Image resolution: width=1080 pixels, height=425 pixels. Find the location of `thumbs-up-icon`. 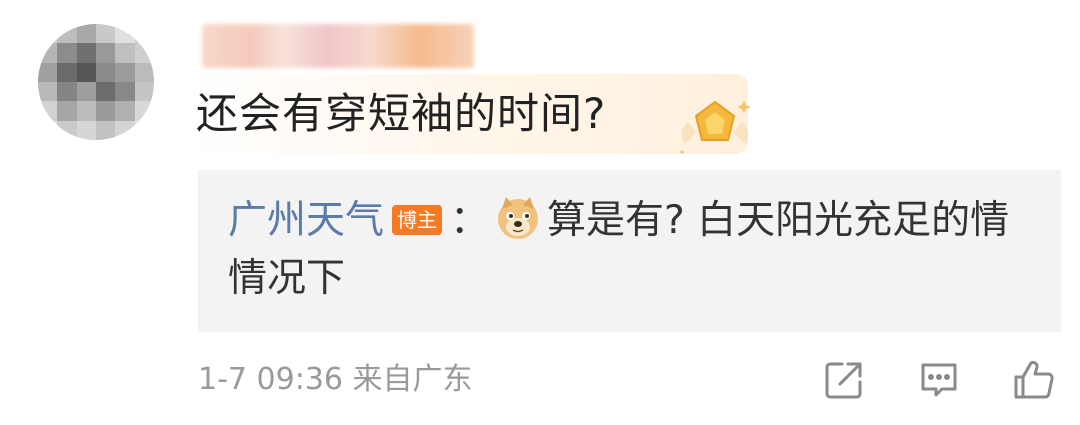

thumbs-up-icon is located at coordinates (1034, 380).